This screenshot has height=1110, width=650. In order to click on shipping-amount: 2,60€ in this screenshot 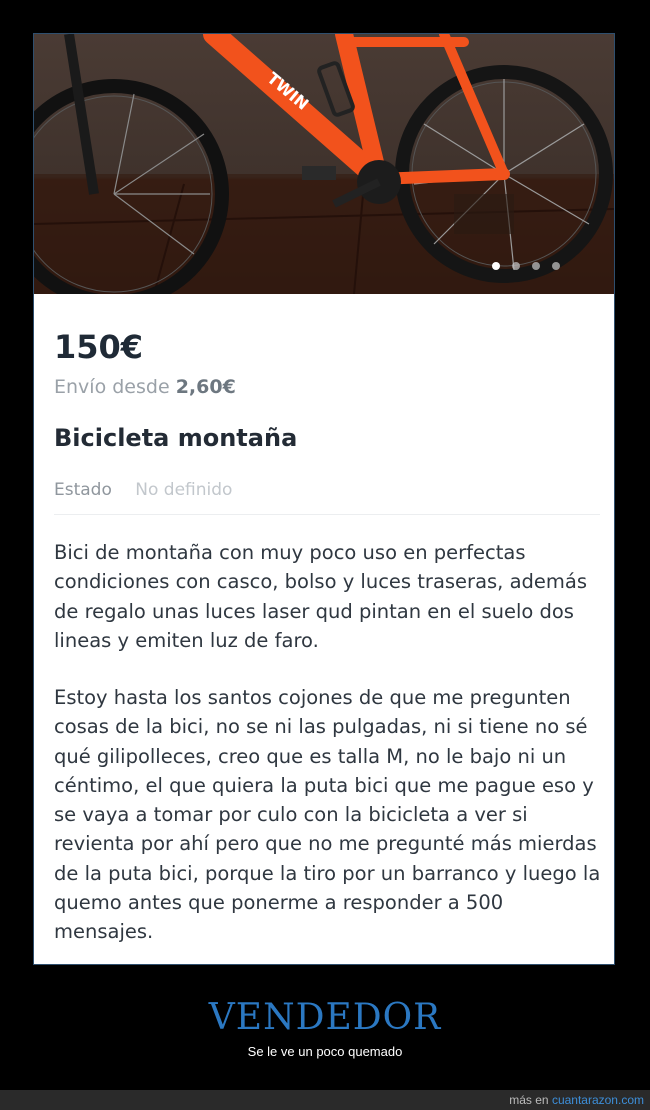, I will do `click(205, 387)`.